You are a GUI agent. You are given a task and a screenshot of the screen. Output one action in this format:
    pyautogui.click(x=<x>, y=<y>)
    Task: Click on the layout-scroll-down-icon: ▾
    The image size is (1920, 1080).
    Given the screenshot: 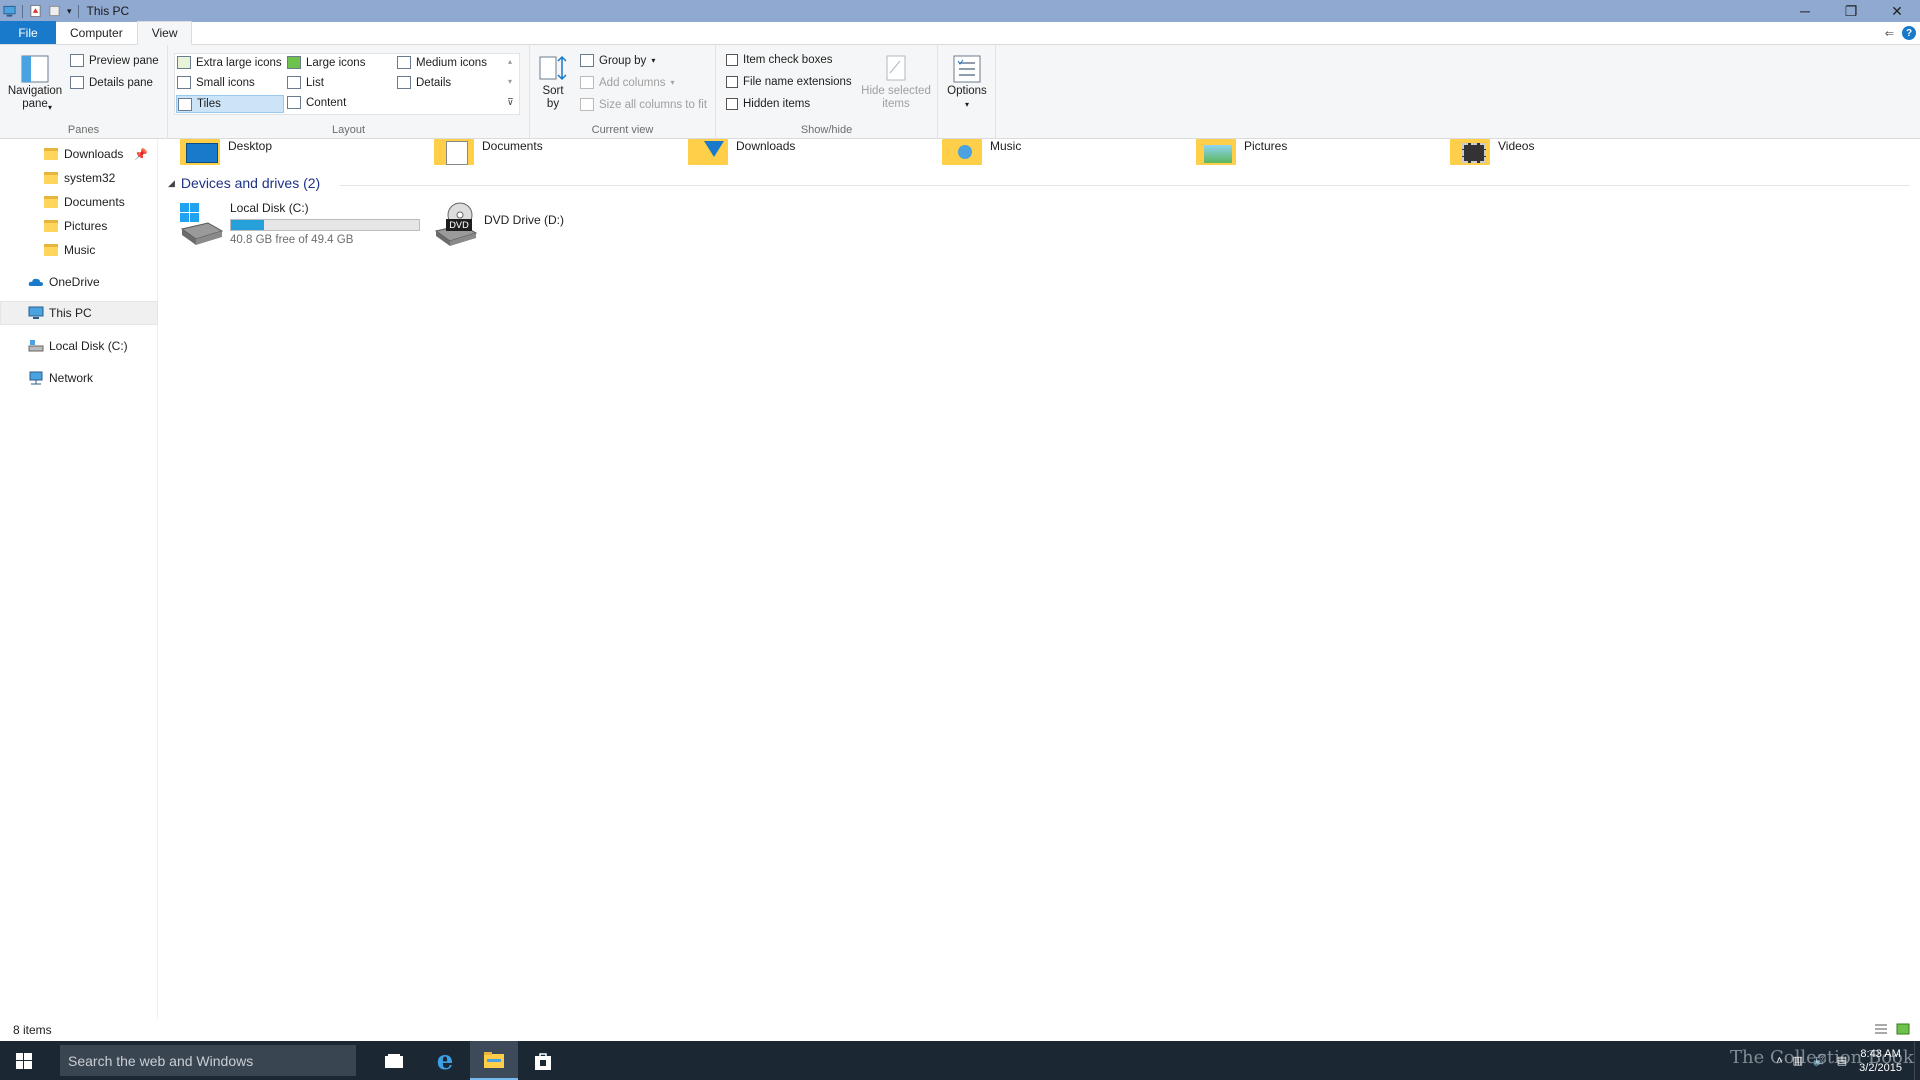 What is the action you would take?
    pyautogui.click(x=510, y=81)
    